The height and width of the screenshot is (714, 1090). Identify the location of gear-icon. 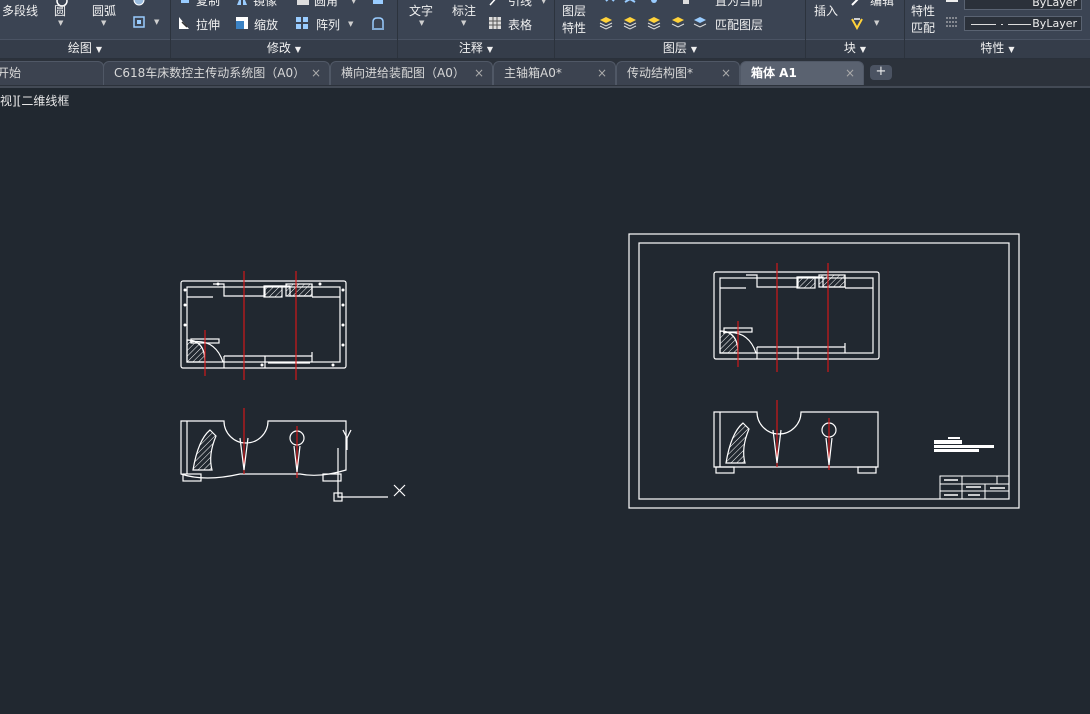
(139, 3).